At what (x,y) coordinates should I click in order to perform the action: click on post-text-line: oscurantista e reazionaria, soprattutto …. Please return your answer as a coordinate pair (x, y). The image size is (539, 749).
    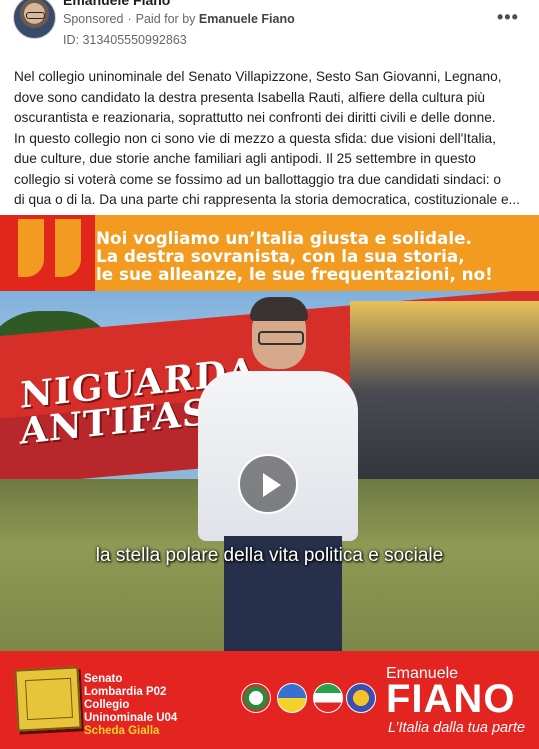
    Looking at the image, I should click on (255, 117).